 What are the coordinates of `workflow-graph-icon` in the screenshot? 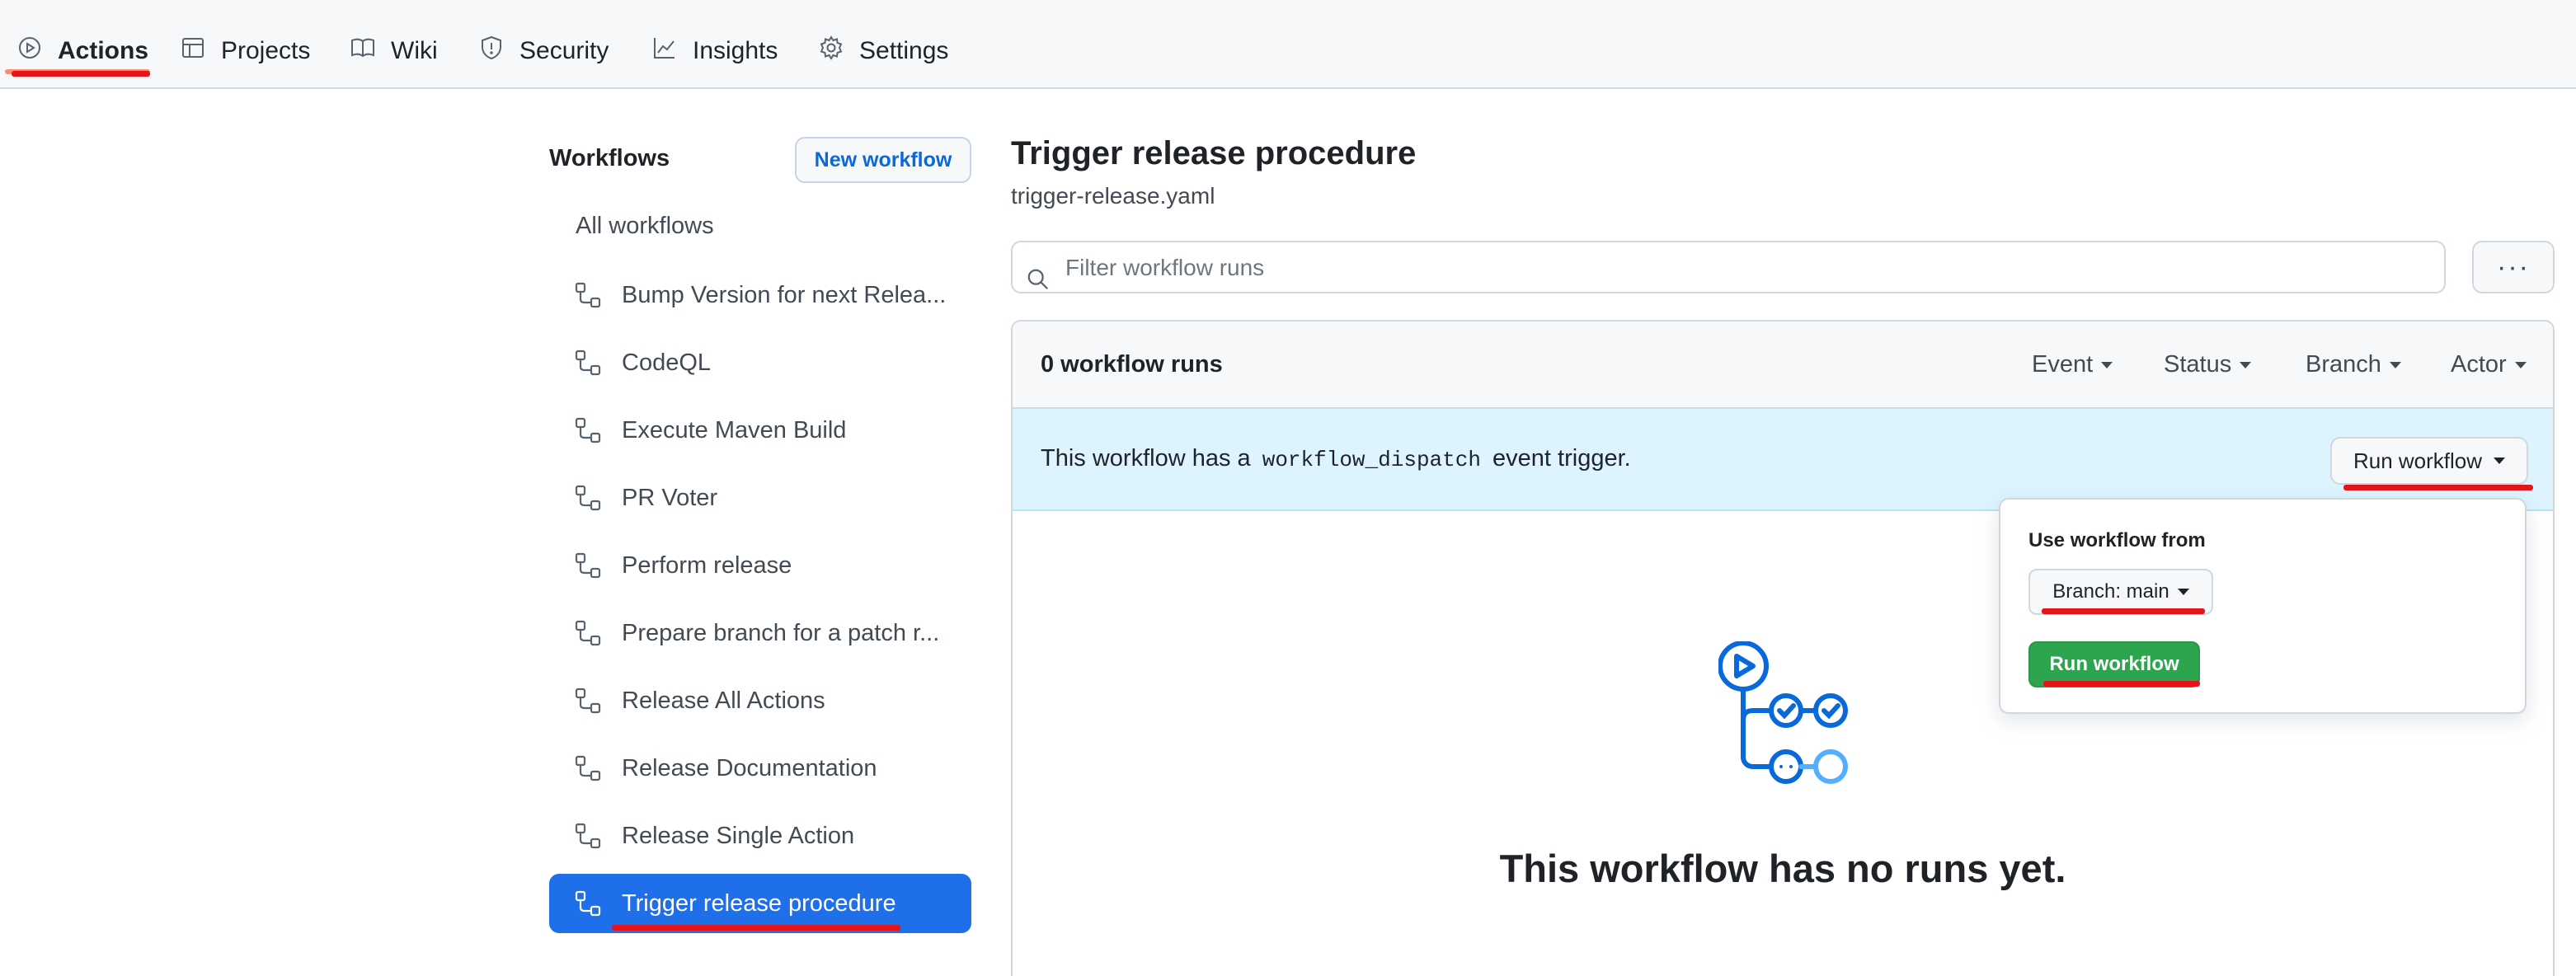 It's located at (1792, 715).